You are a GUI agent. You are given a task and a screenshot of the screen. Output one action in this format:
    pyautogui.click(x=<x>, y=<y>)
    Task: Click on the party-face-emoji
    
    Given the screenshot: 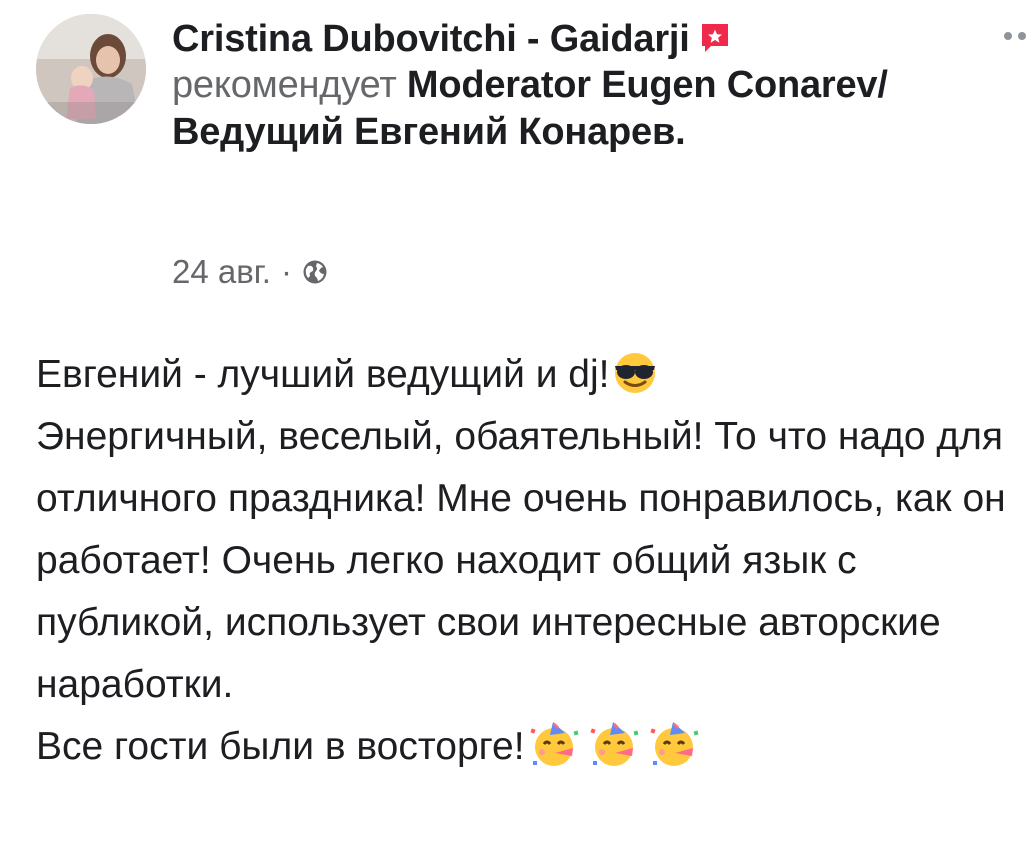 What is the action you would take?
    pyautogui.click(x=554, y=744)
    